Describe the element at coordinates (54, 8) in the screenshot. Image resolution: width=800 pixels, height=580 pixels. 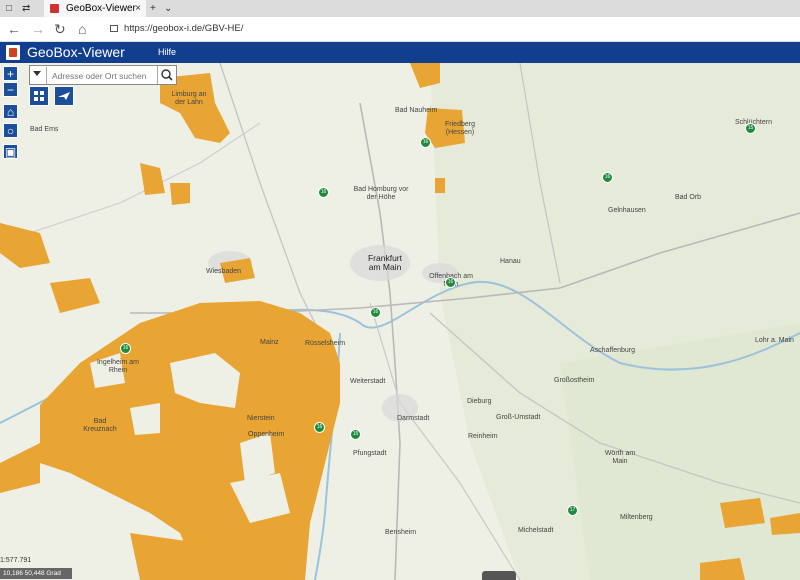
I see `tab-favicon-icon` at that location.